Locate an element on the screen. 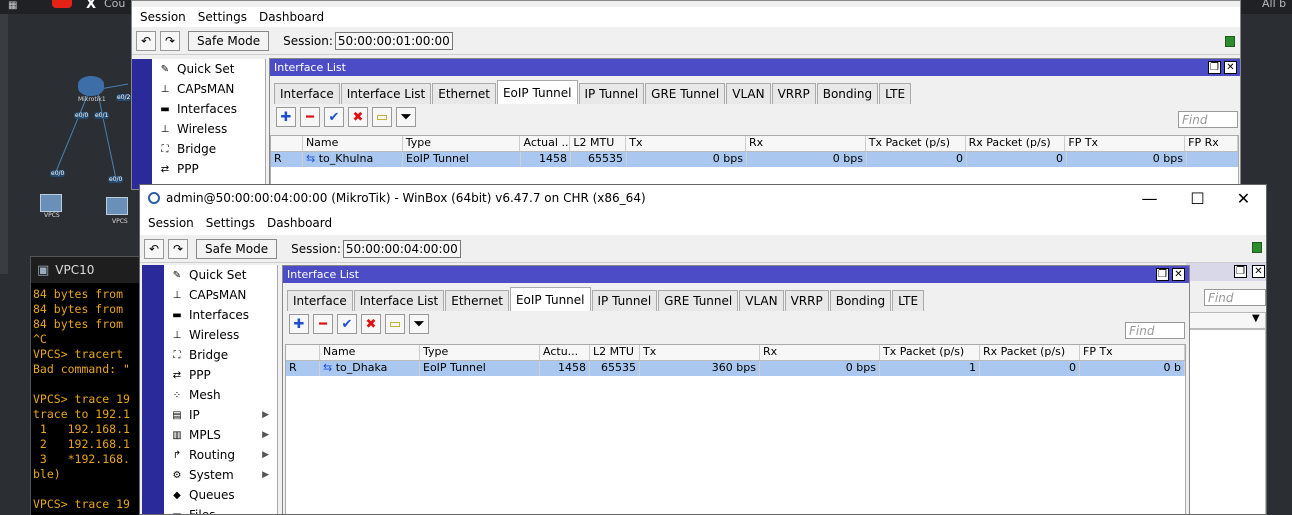 The height and width of the screenshot is (515, 1292). router-icon is located at coordinates (91, 86).